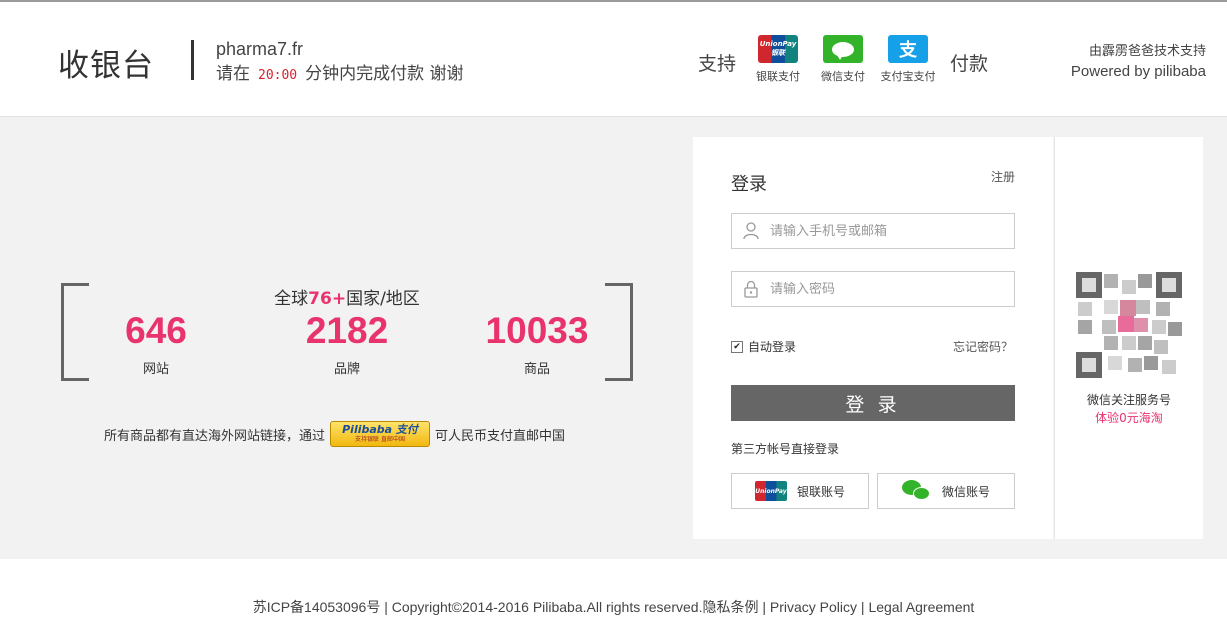  What do you see at coordinates (106, 66) in the screenshot?
I see `brand-title: 收银台` at bounding box center [106, 66].